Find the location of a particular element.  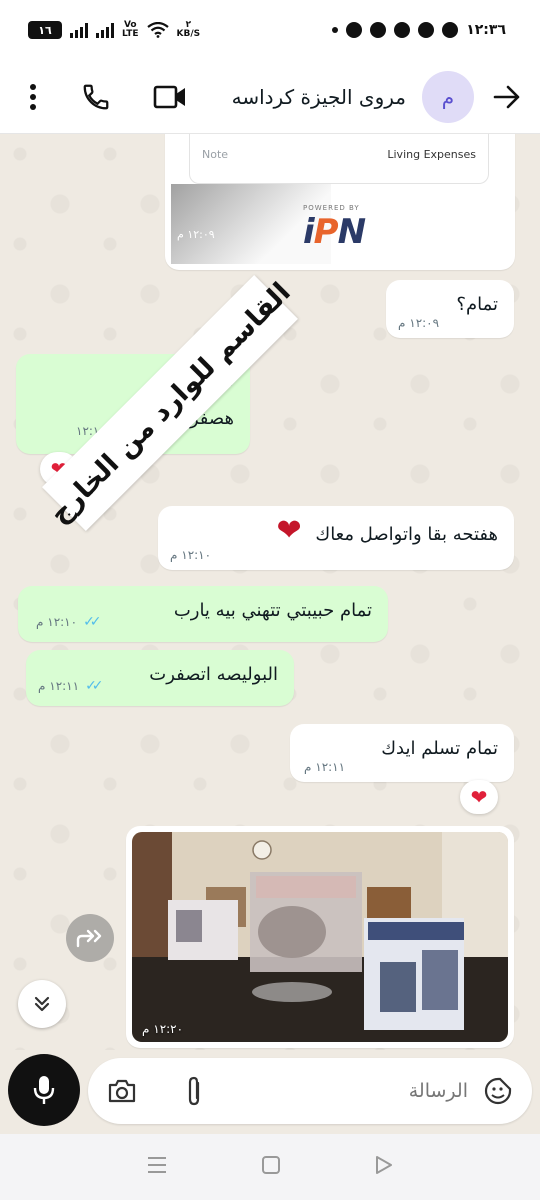

product-photo: ١٢:٢٠ م is located at coordinates (320, 937).